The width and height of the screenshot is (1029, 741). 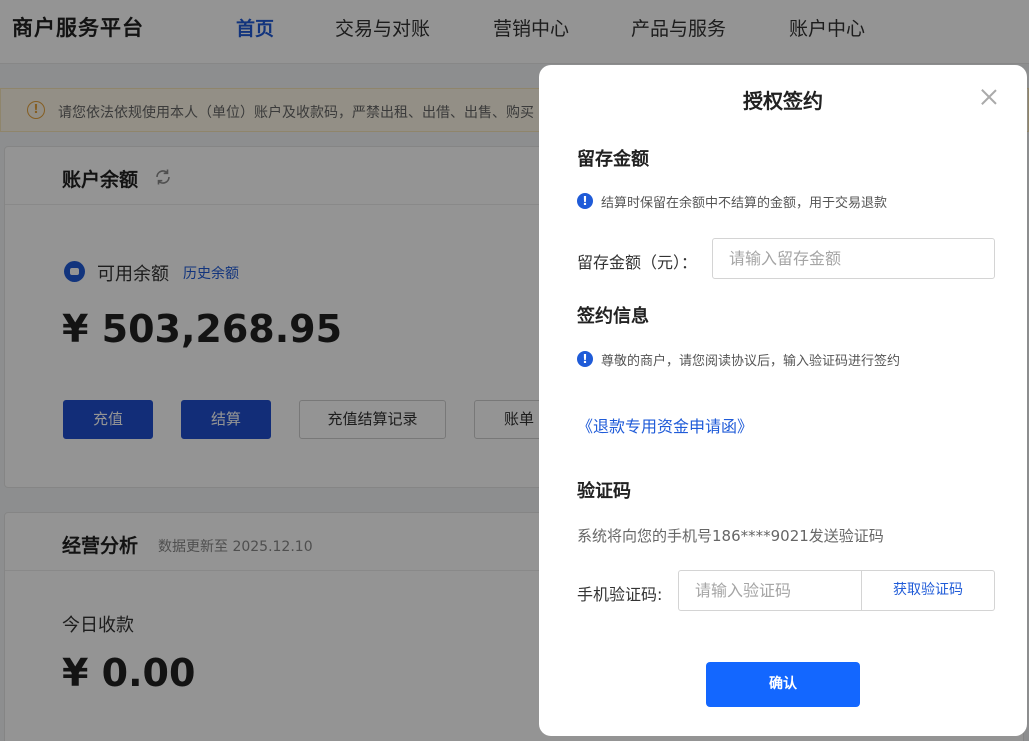 What do you see at coordinates (783, 684) in the screenshot?
I see `confirm-button: 确认` at bounding box center [783, 684].